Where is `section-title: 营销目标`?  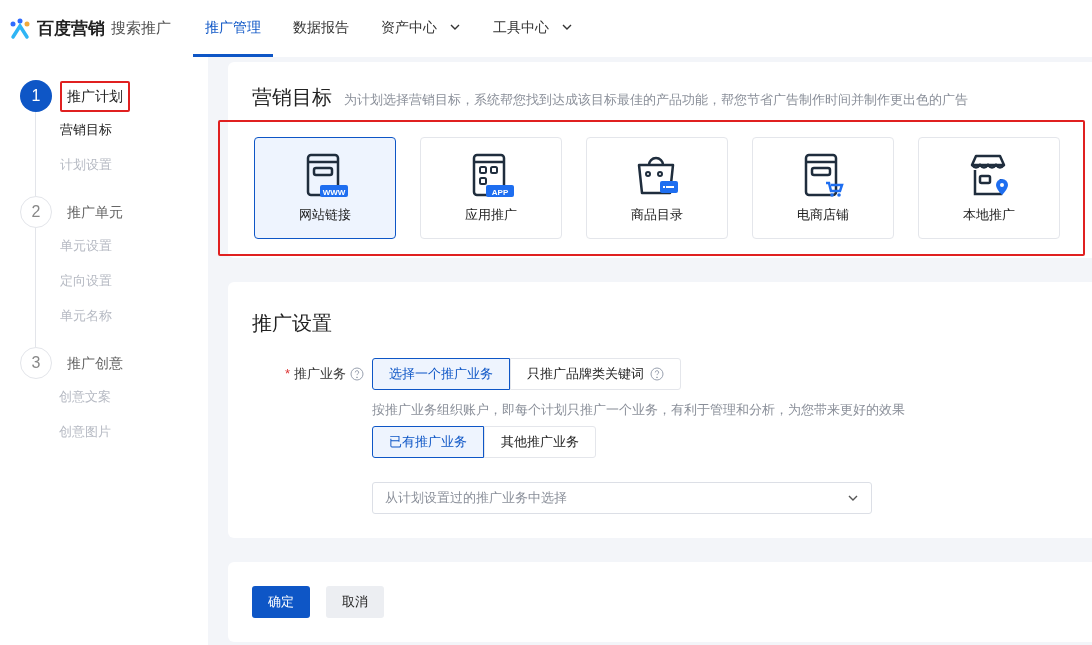
section-title: 营销目标 is located at coordinates (292, 97).